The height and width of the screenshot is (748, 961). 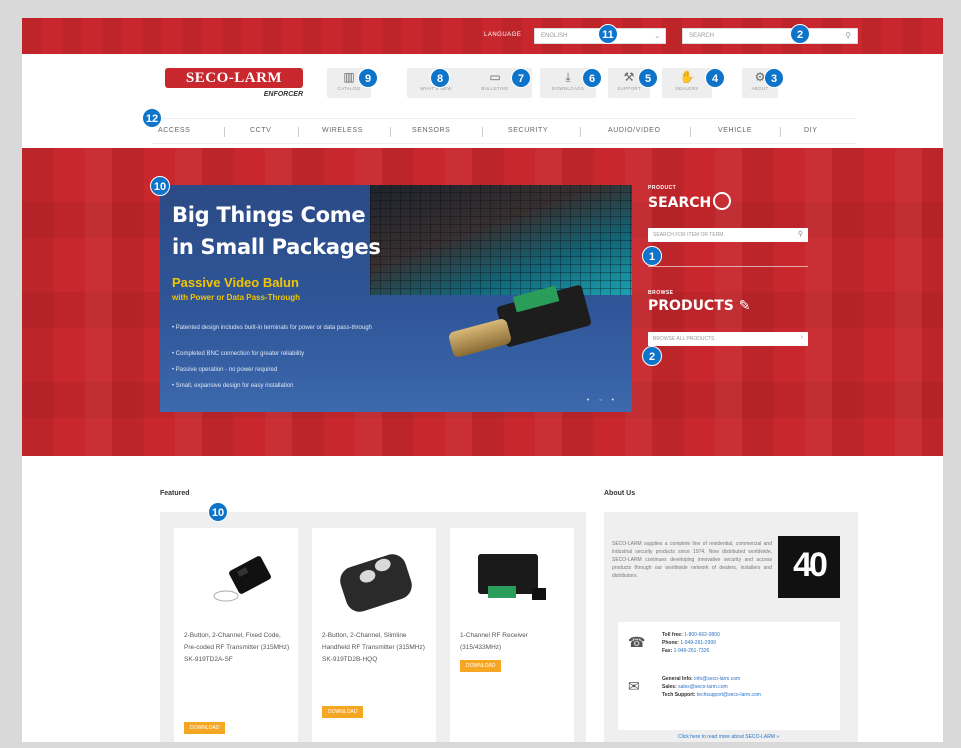 I want to click on search-ring-icon, so click(x=722, y=201).